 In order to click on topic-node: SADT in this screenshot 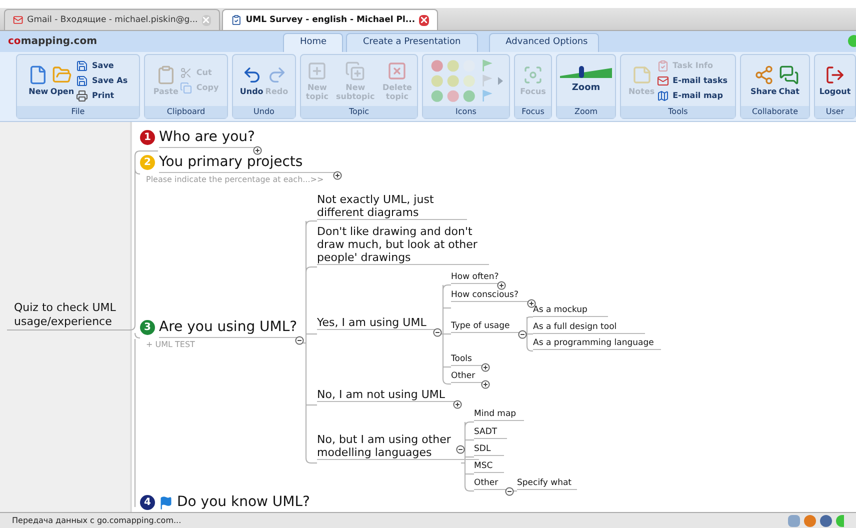, I will do `click(490, 432)`.